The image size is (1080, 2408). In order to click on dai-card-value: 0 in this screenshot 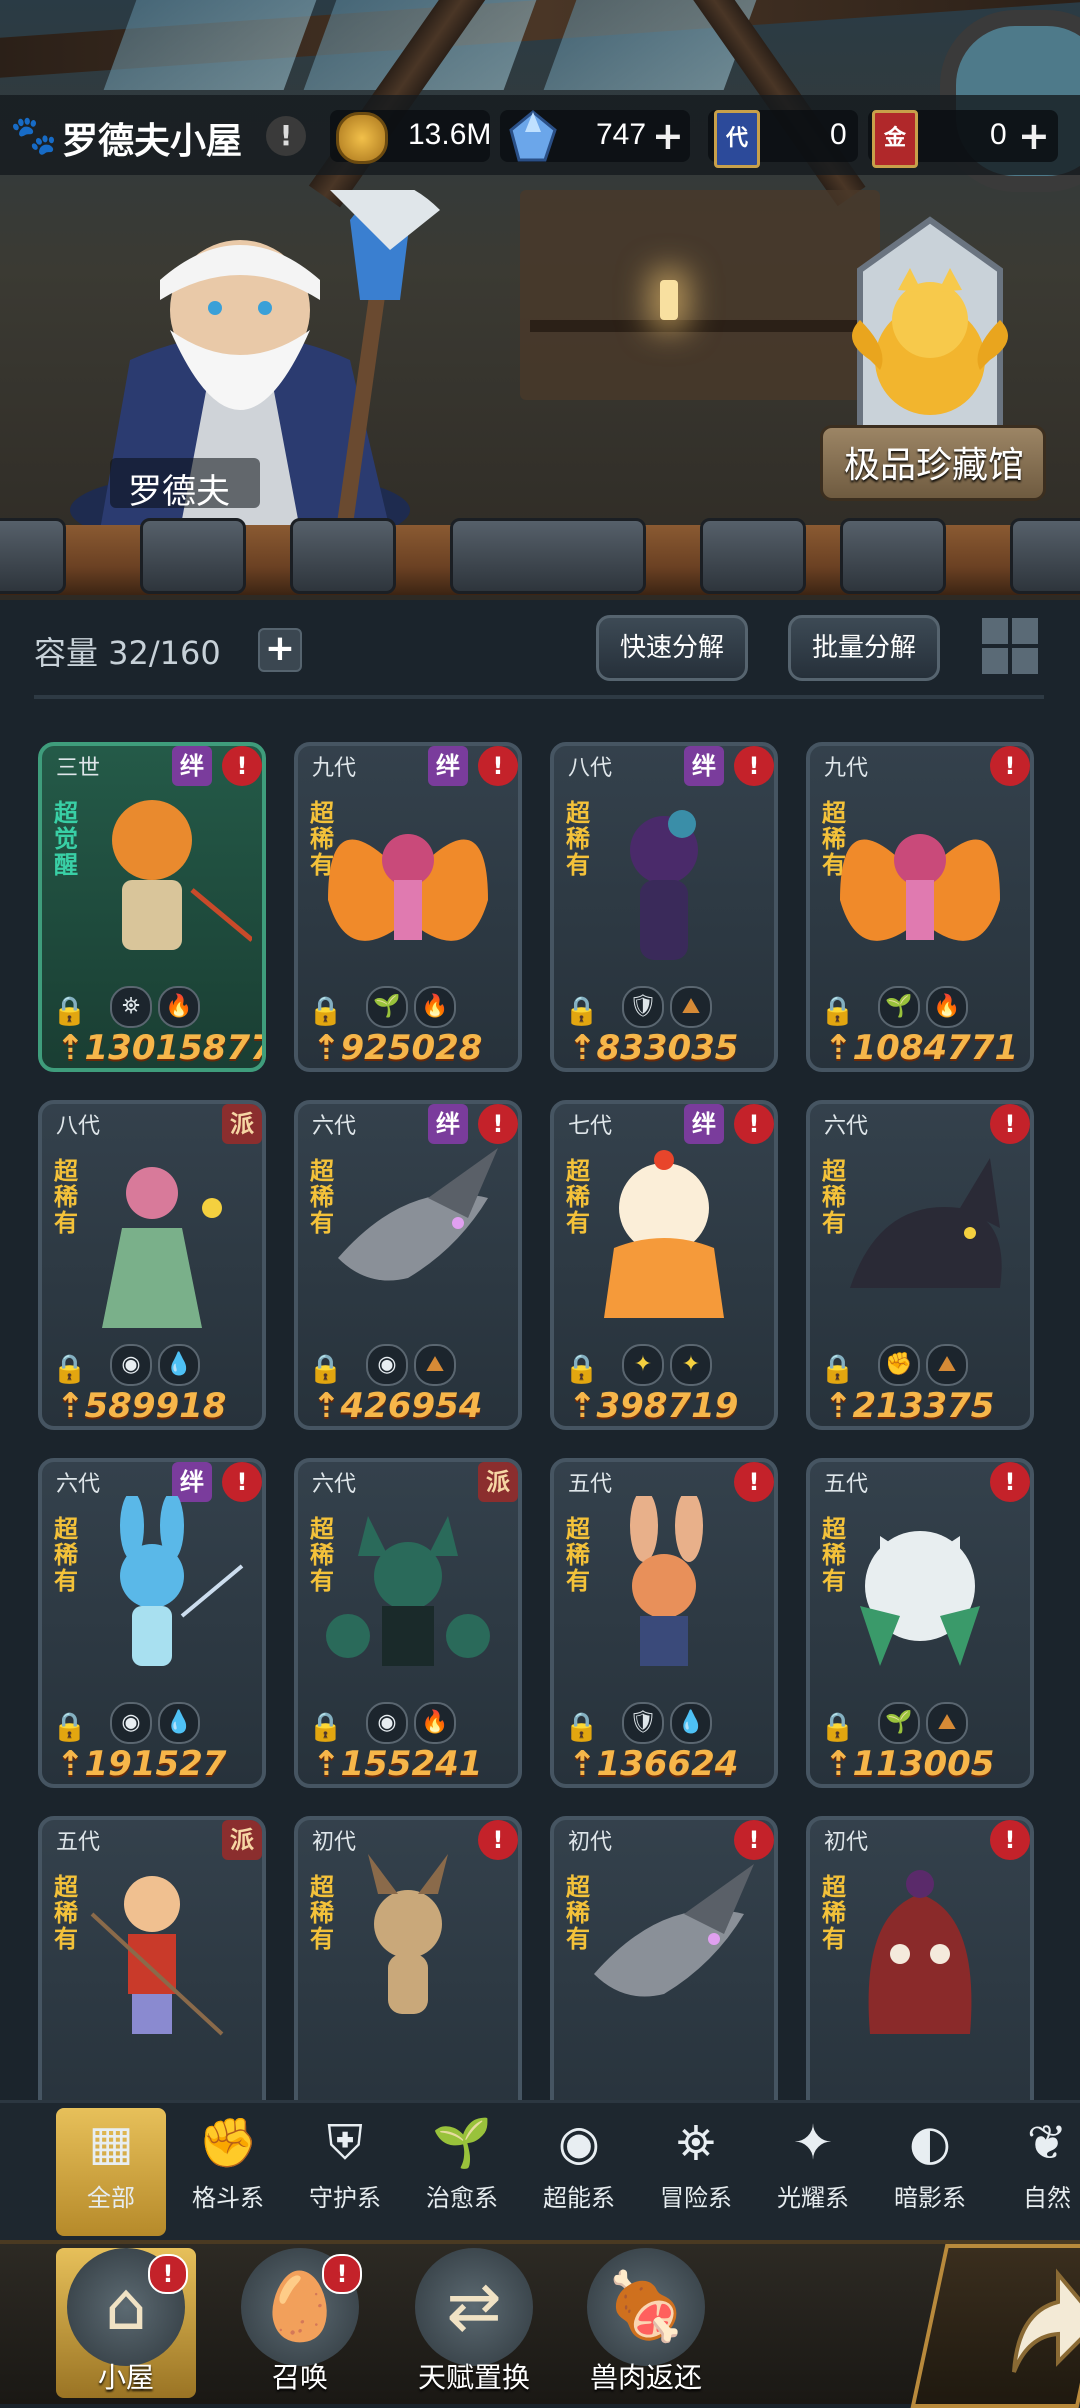, I will do `click(838, 134)`.